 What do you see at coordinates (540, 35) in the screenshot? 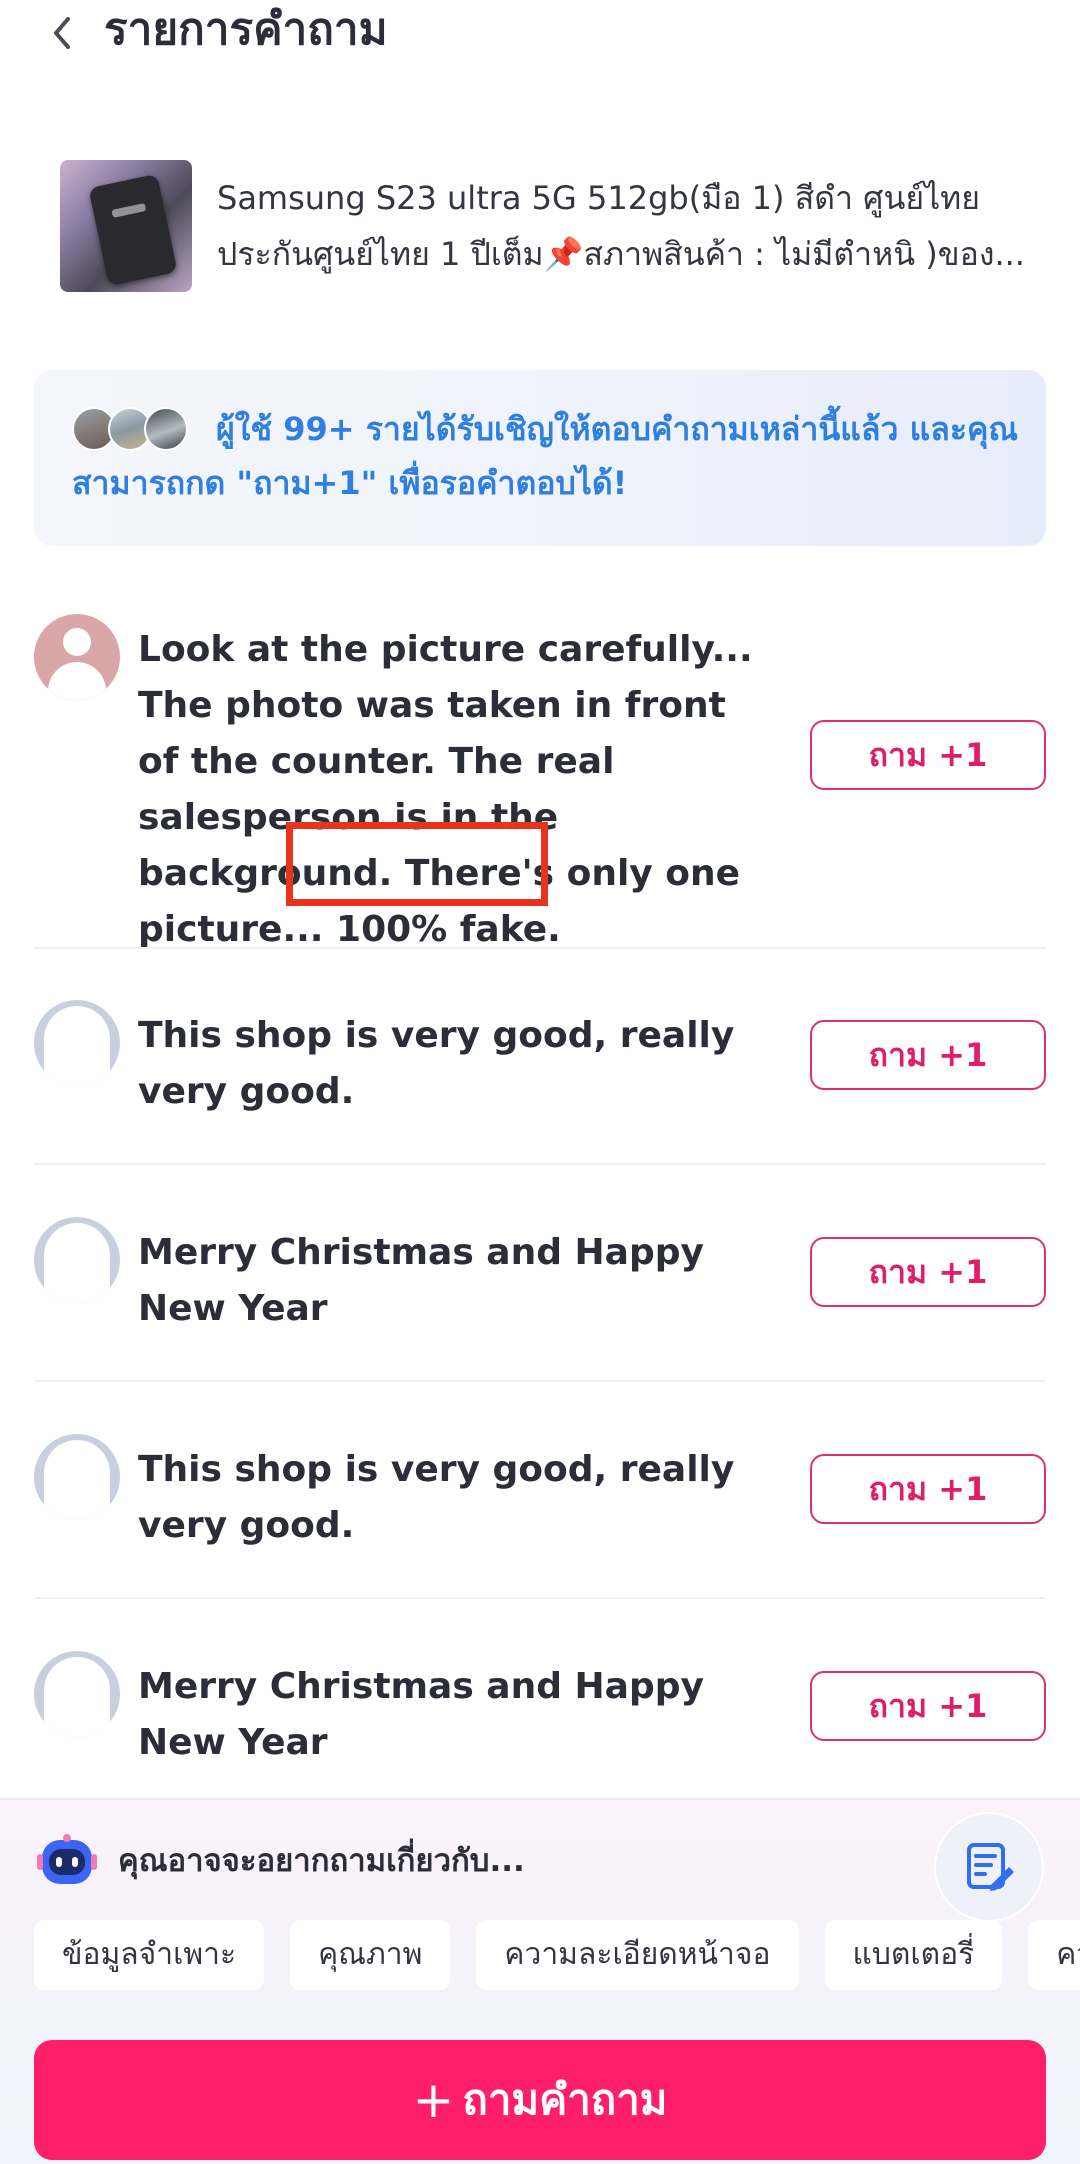
I see `header: รายการคำถาม` at bounding box center [540, 35].